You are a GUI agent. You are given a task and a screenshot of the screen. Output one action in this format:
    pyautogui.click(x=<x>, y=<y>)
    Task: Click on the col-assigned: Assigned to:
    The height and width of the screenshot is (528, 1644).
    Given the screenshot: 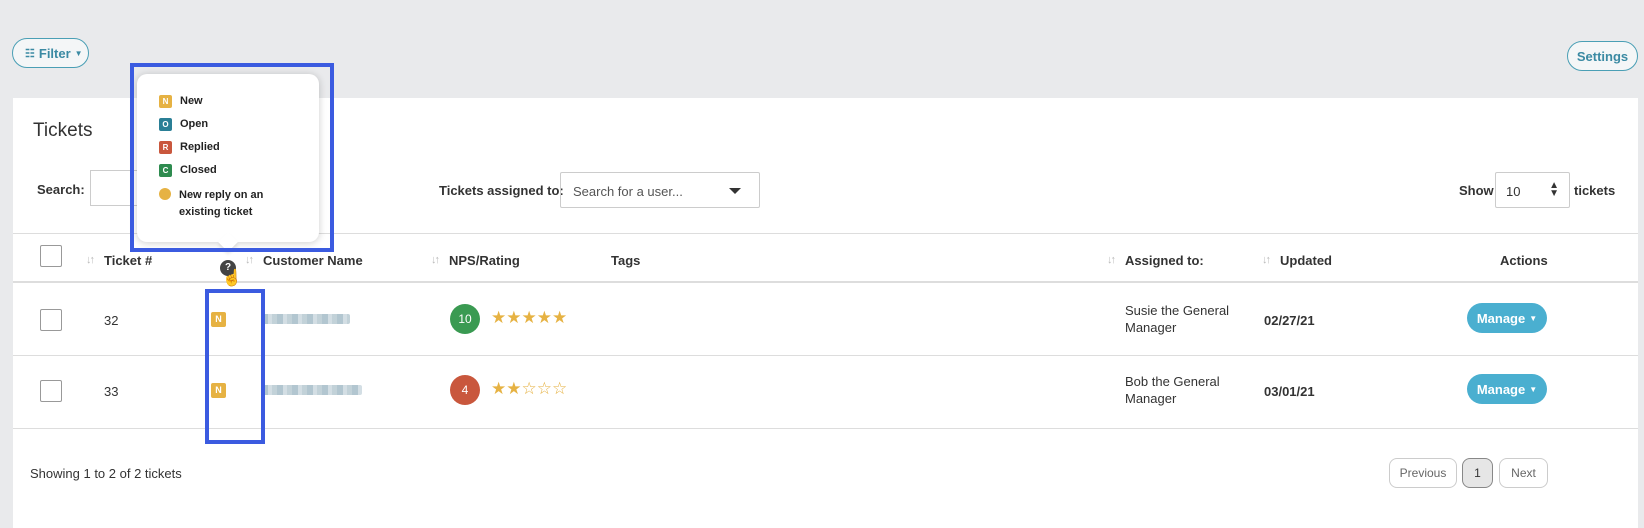 What is the action you would take?
    pyautogui.click(x=1164, y=260)
    